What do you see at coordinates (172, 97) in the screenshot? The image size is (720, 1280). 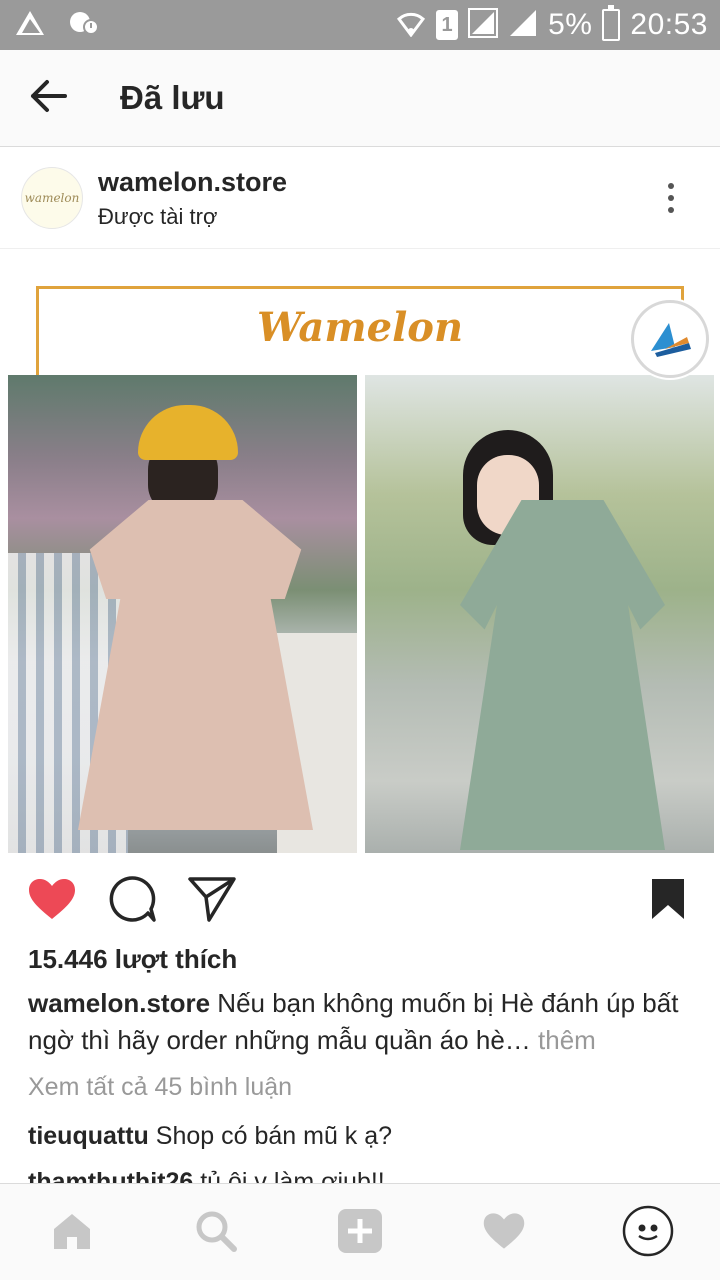 I see `page-title: Đã lưu` at bounding box center [172, 97].